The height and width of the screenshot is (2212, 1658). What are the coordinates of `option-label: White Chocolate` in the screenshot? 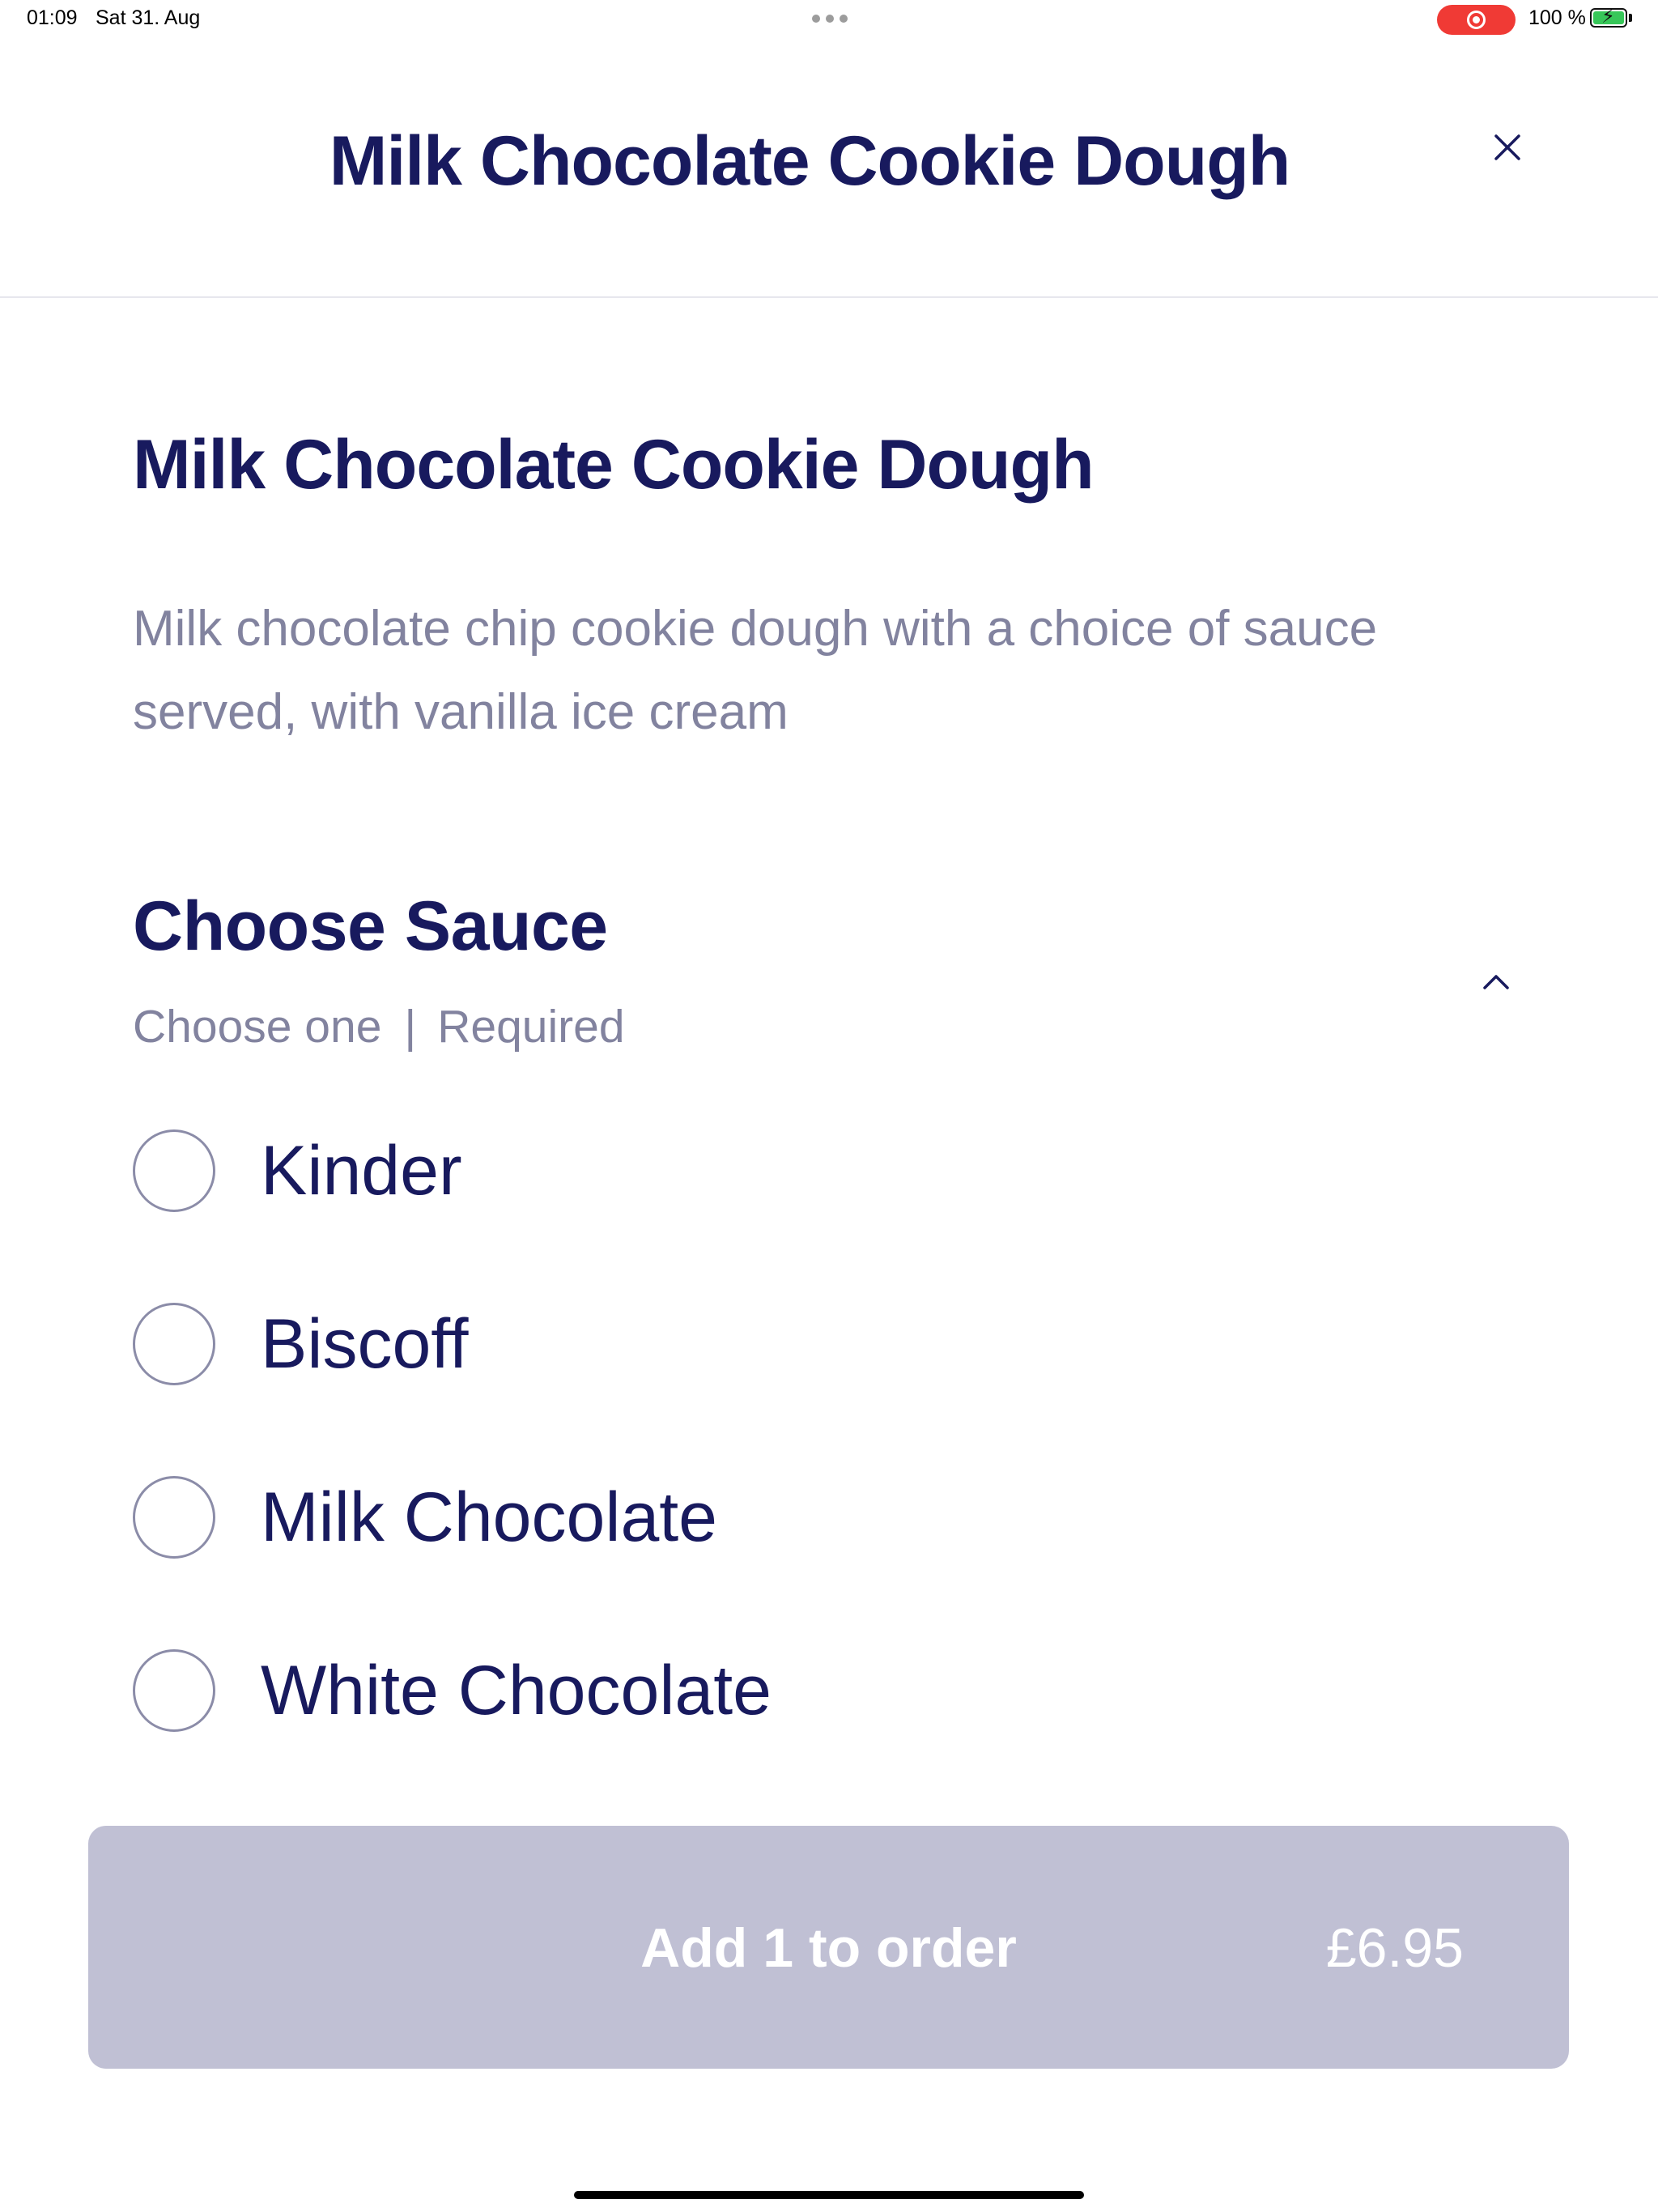 It's located at (516, 1690).